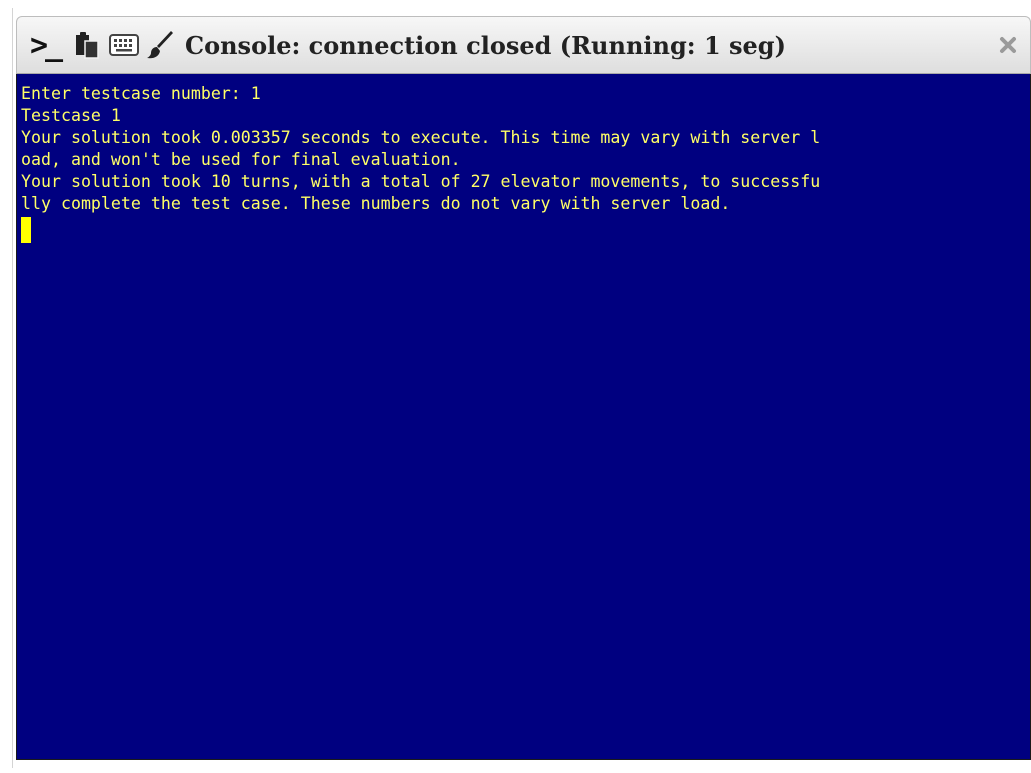  What do you see at coordinates (26, 230) in the screenshot?
I see `terminal-cursor` at bounding box center [26, 230].